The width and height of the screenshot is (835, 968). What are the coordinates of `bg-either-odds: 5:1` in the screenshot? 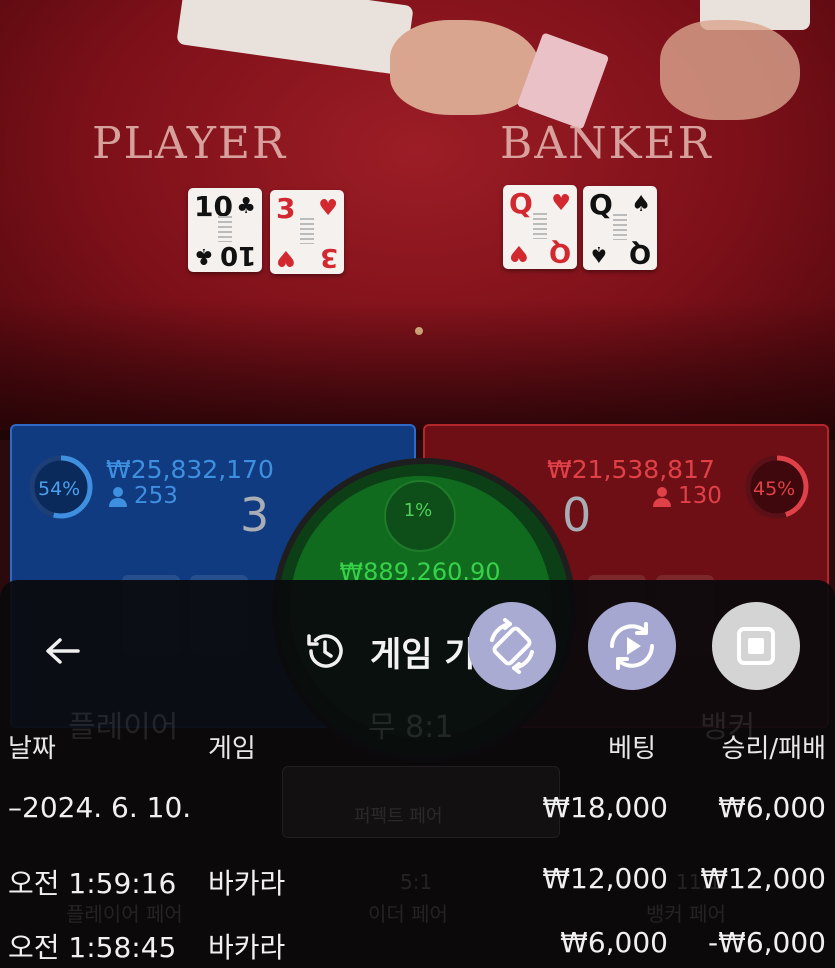 It's located at (416, 882).